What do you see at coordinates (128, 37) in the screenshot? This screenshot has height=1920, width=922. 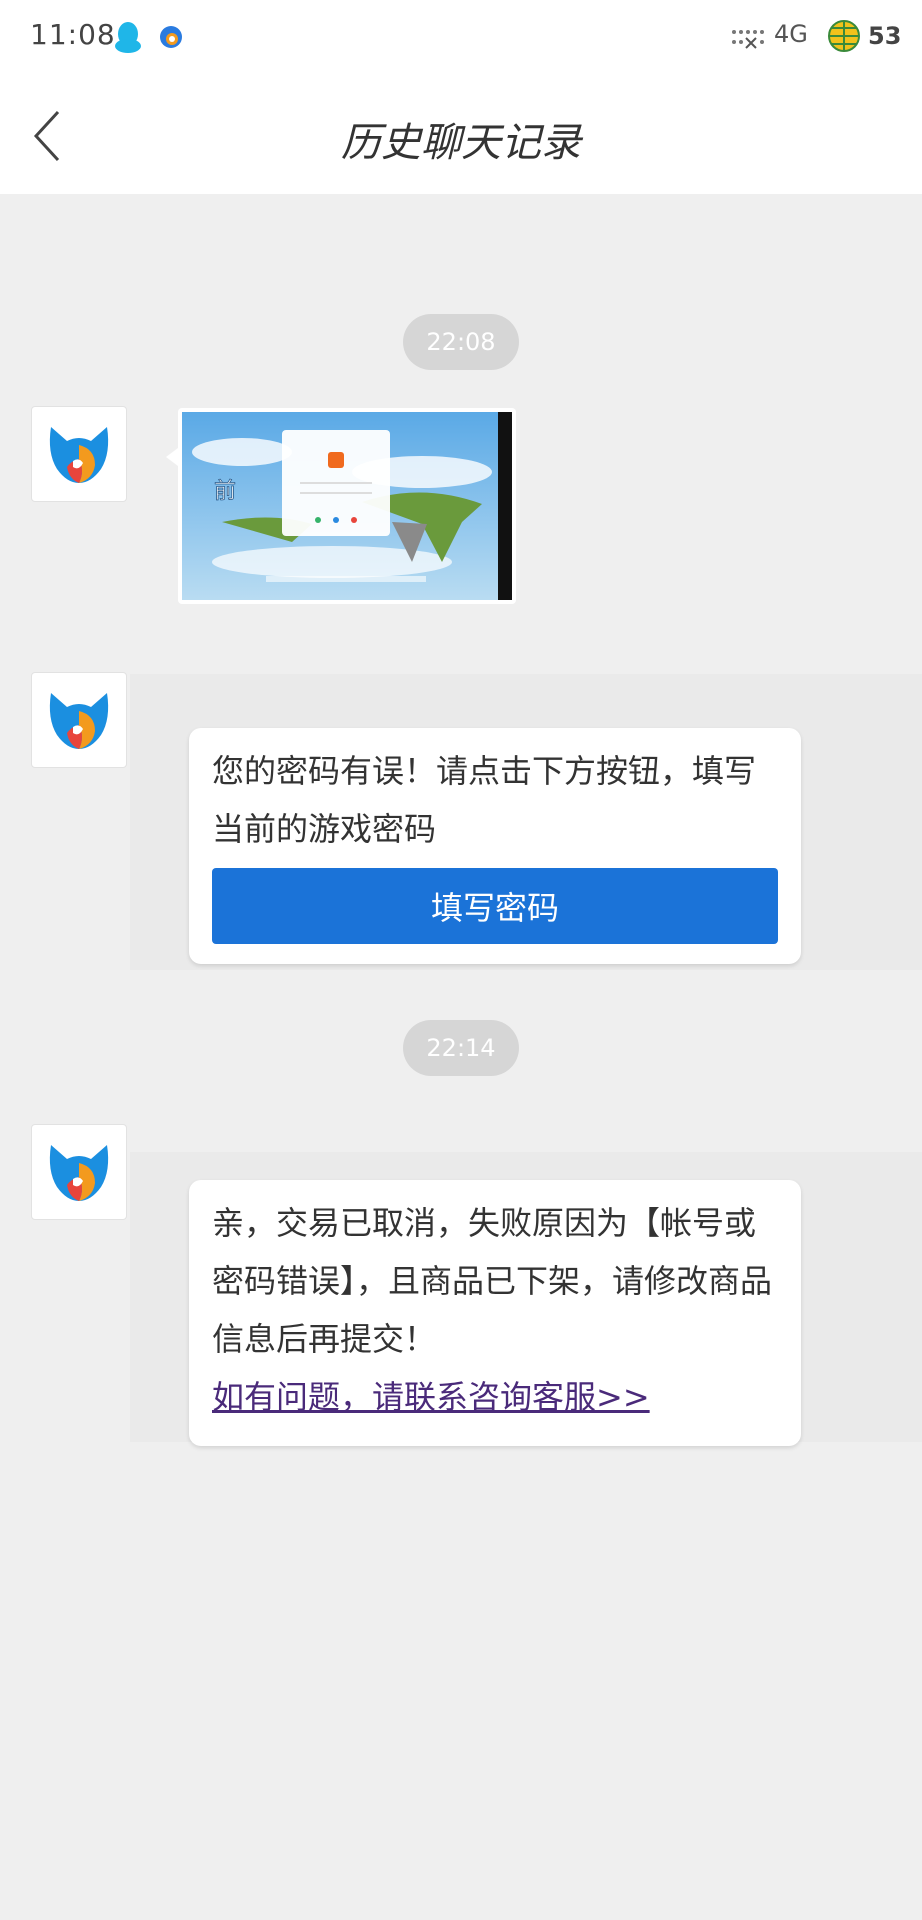 I see `qq-penguin-icon` at bounding box center [128, 37].